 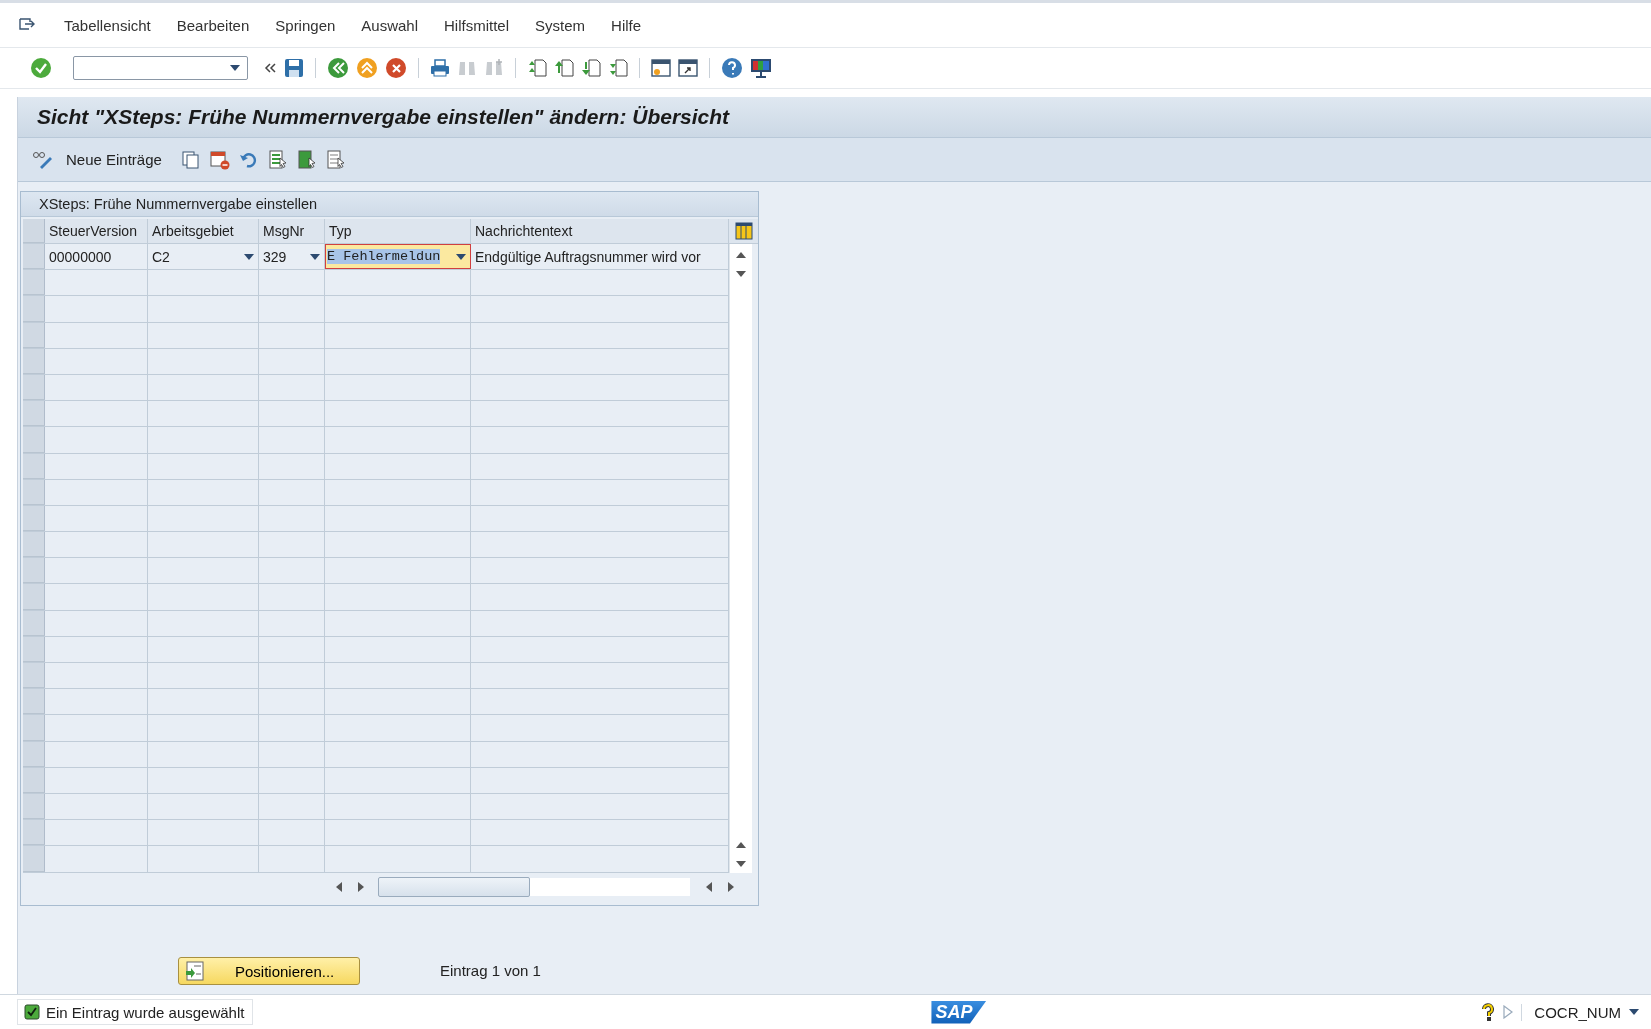 I want to click on previous-page-icon, so click(x=564, y=68).